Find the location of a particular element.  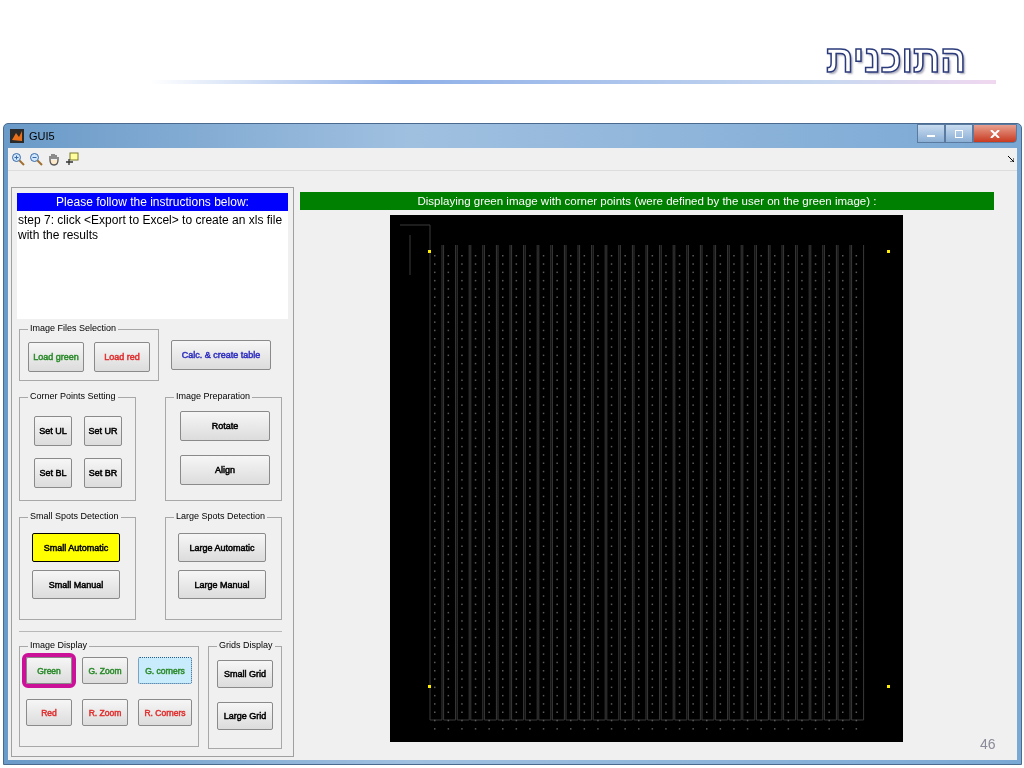

action-button: Load green is located at coordinates (56, 357).